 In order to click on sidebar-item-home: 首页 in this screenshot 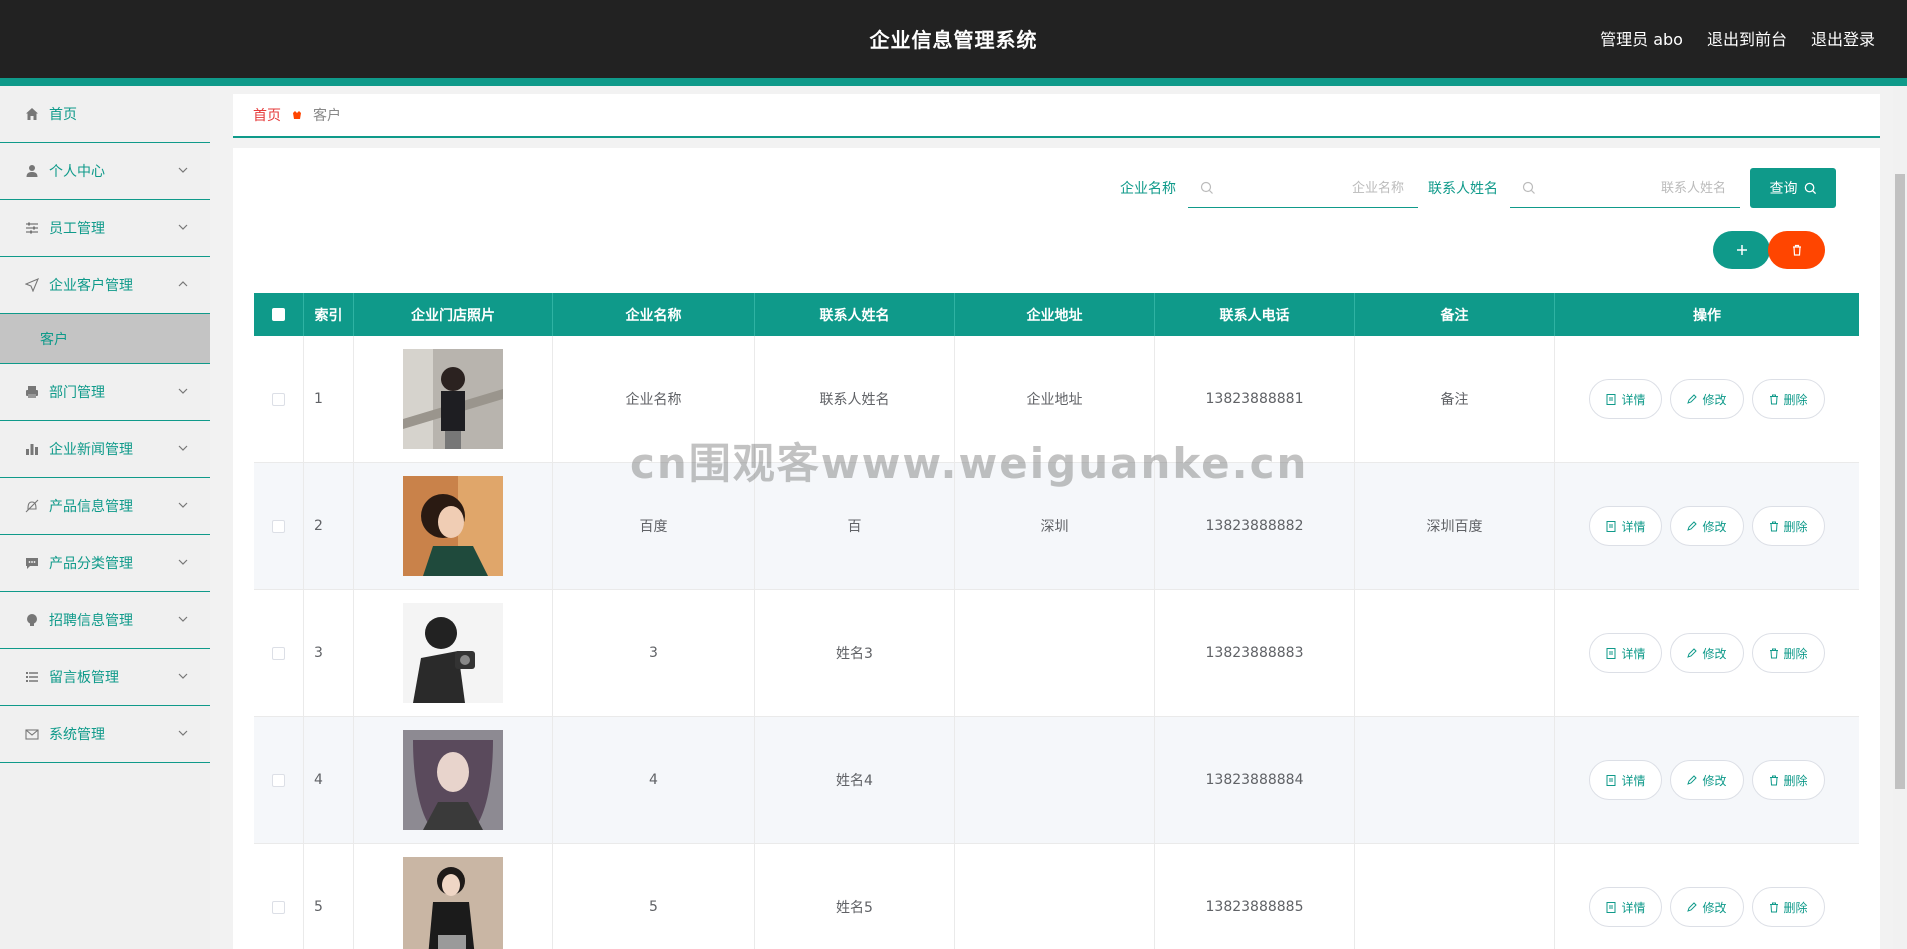, I will do `click(105, 114)`.